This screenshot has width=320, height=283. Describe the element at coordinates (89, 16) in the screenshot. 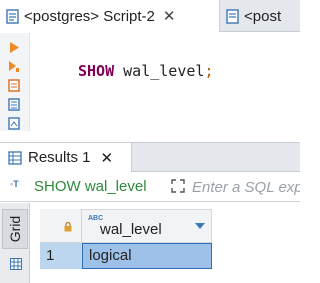

I see `tab-label: <postgres> Script-2` at that location.